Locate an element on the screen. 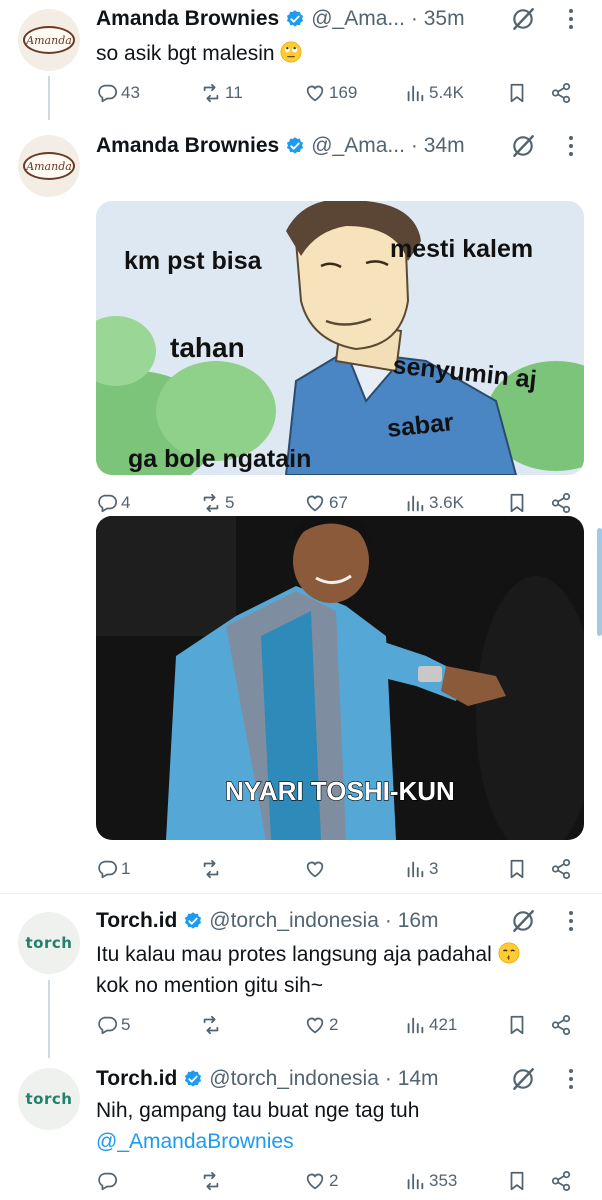 The height and width of the screenshot is (1200, 602). amanda-logo: Amanda is located at coordinates (49, 40).